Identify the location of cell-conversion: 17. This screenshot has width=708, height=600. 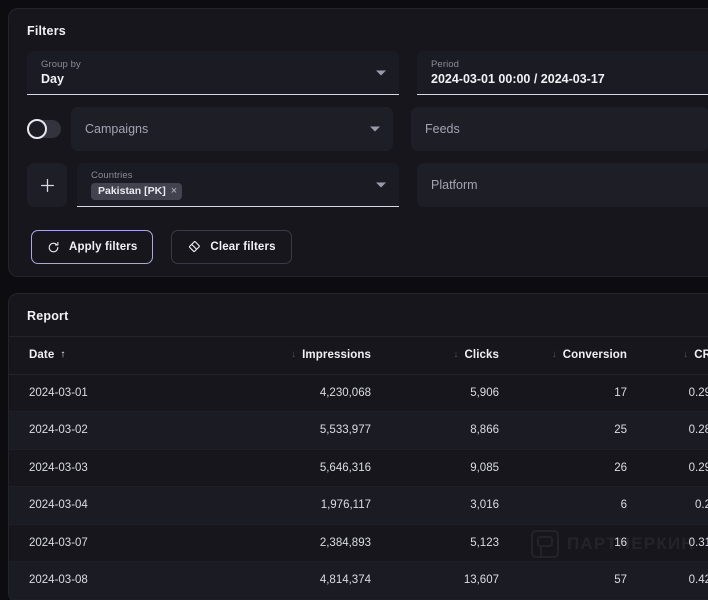
(581, 393).